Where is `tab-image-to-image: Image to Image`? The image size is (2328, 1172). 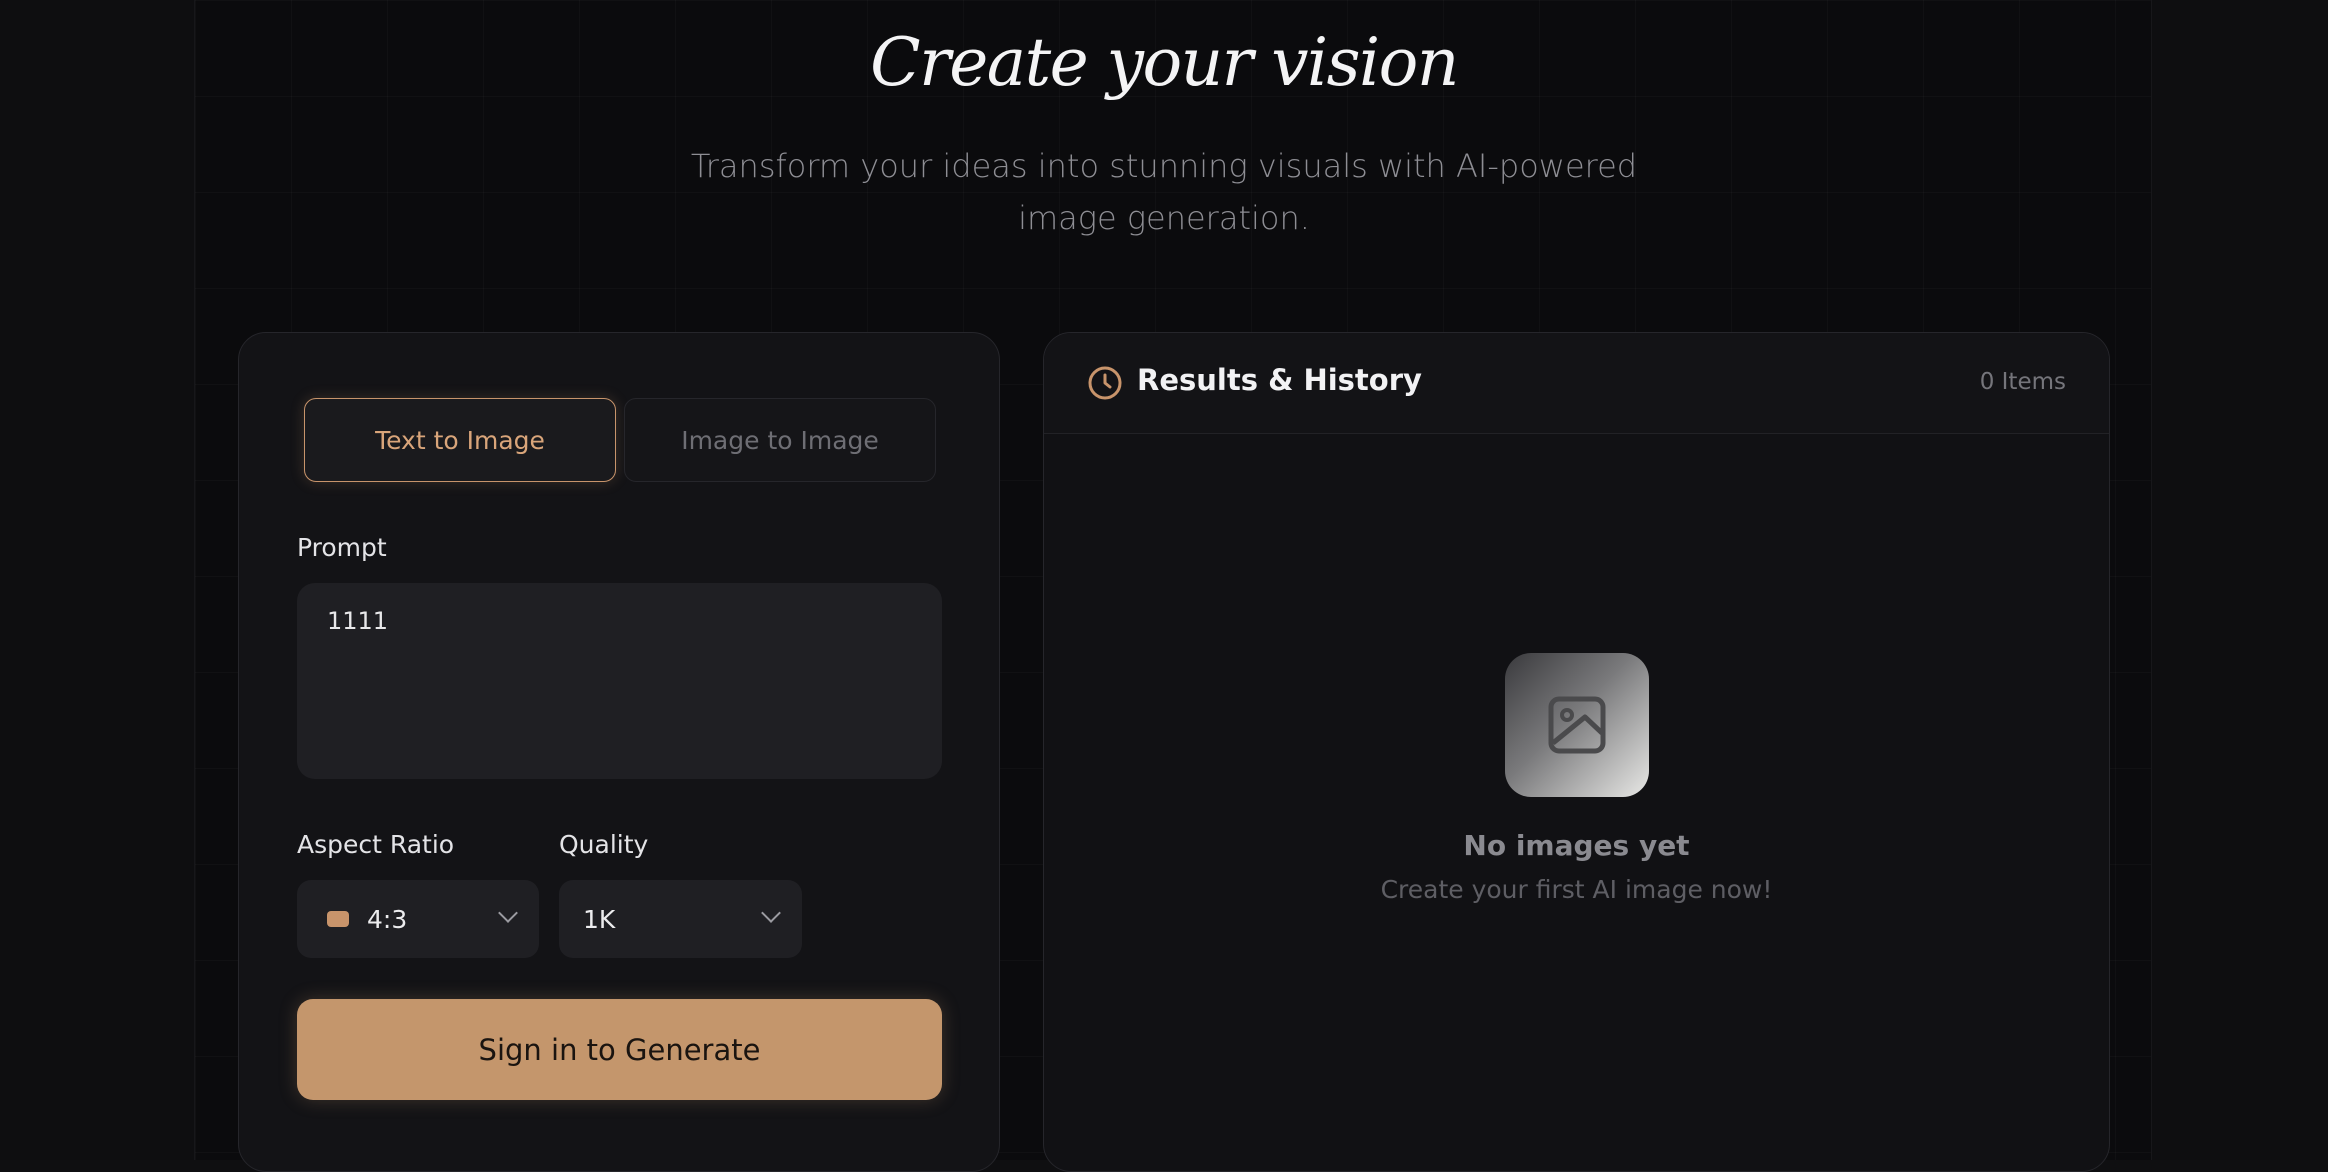 tab-image-to-image: Image to Image is located at coordinates (780, 440).